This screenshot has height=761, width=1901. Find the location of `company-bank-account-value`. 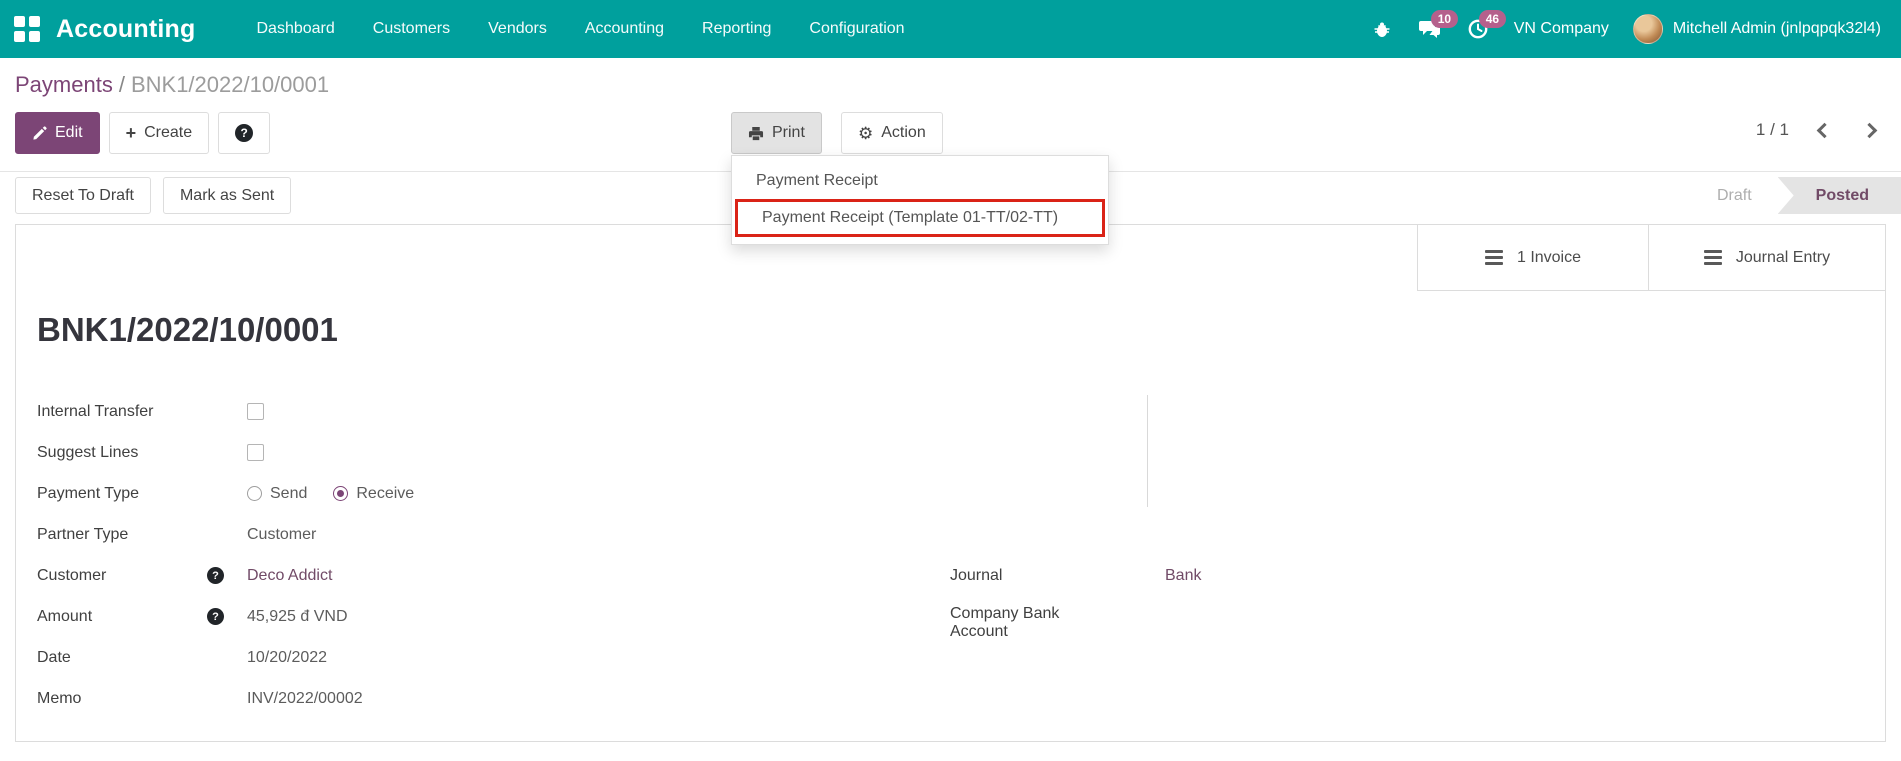

company-bank-account-value is located at coordinates (1119, 623).